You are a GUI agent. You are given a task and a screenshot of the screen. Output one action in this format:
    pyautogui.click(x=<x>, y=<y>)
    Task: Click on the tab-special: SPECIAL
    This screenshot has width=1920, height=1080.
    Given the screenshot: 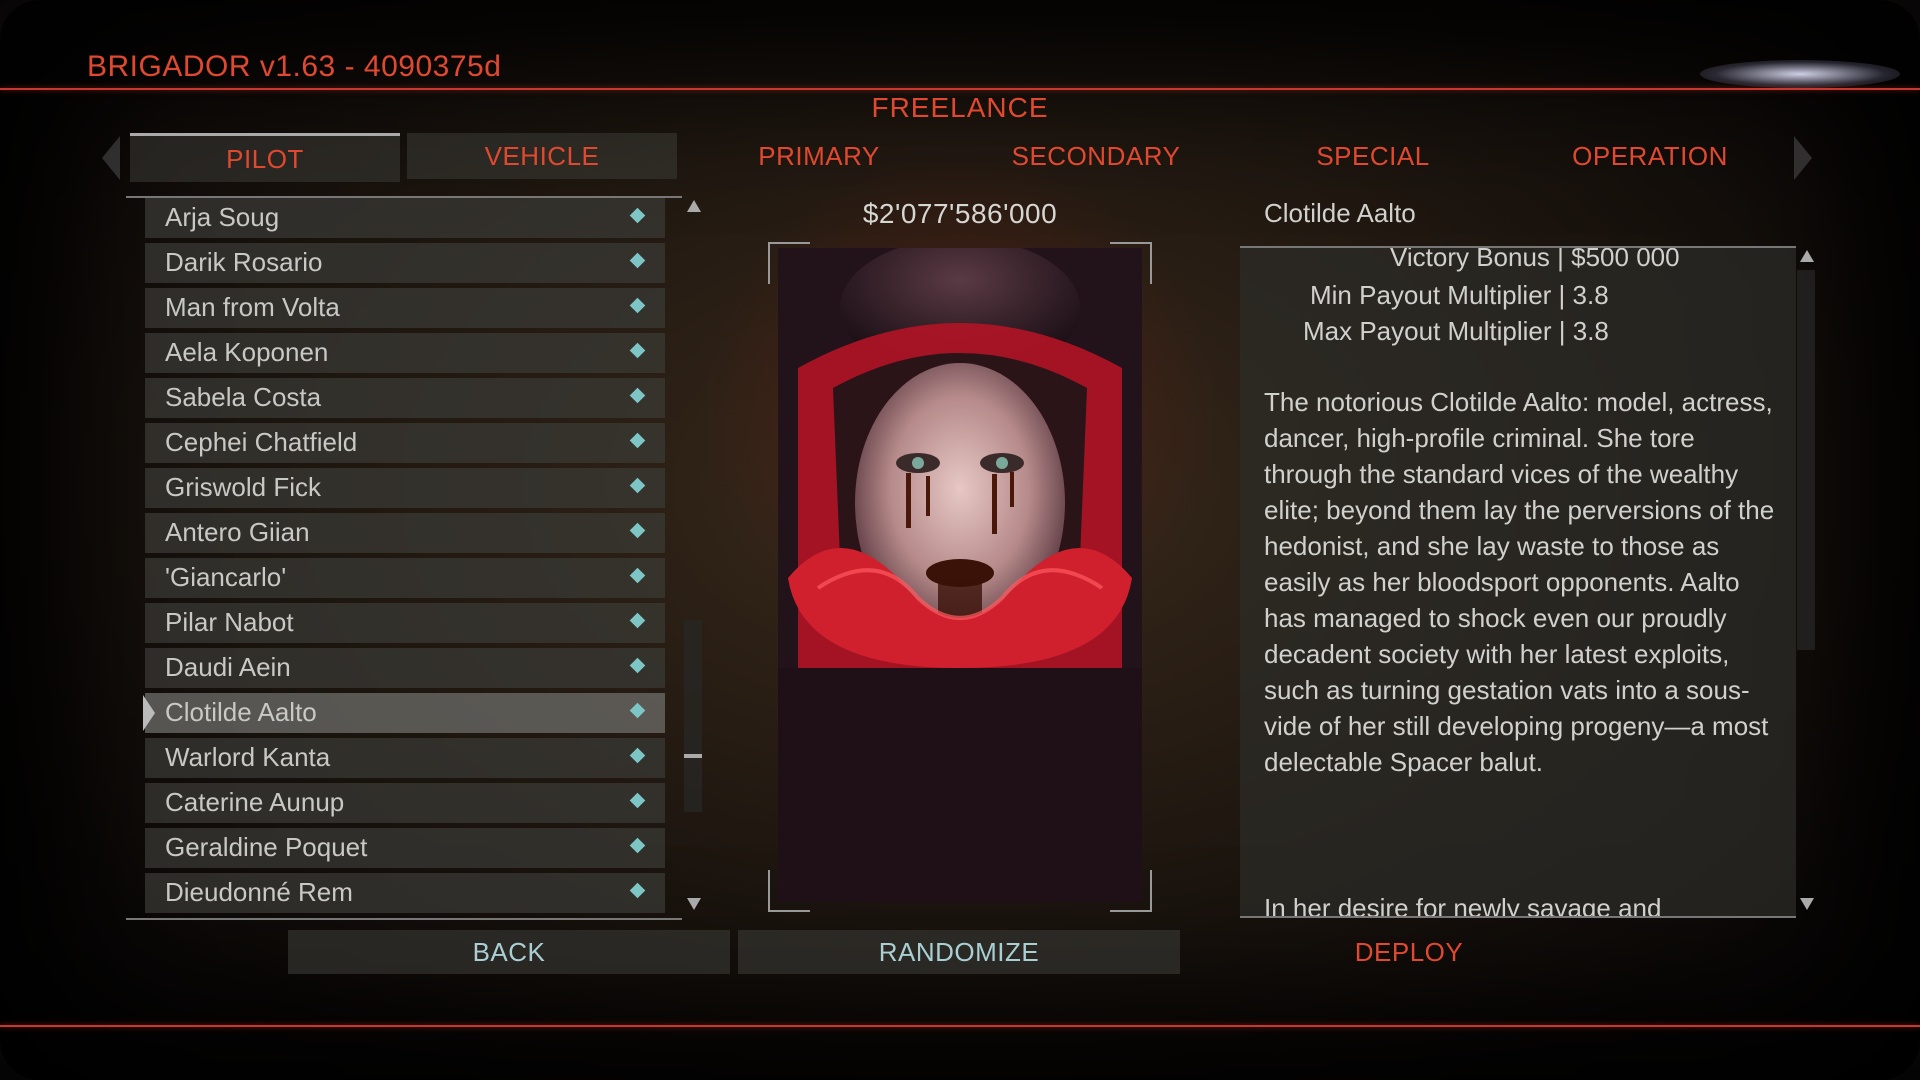 What is the action you would take?
    pyautogui.click(x=1373, y=156)
    